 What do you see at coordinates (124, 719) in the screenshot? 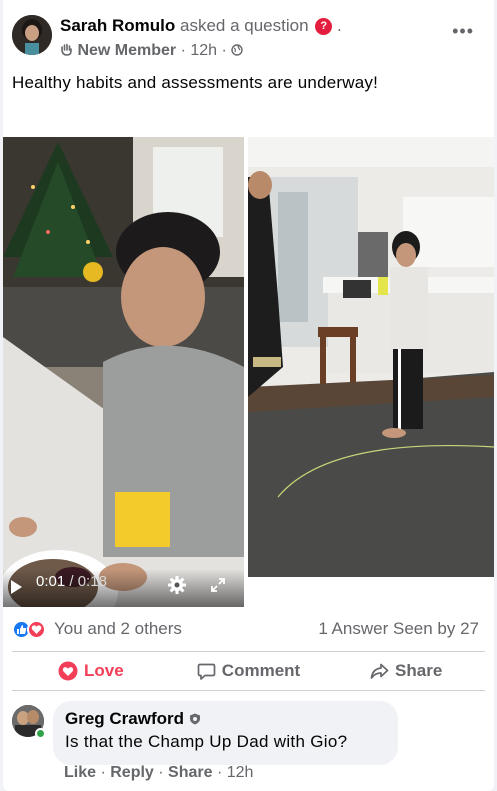
I see `commenter-name: Greg Crawford` at bounding box center [124, 719].